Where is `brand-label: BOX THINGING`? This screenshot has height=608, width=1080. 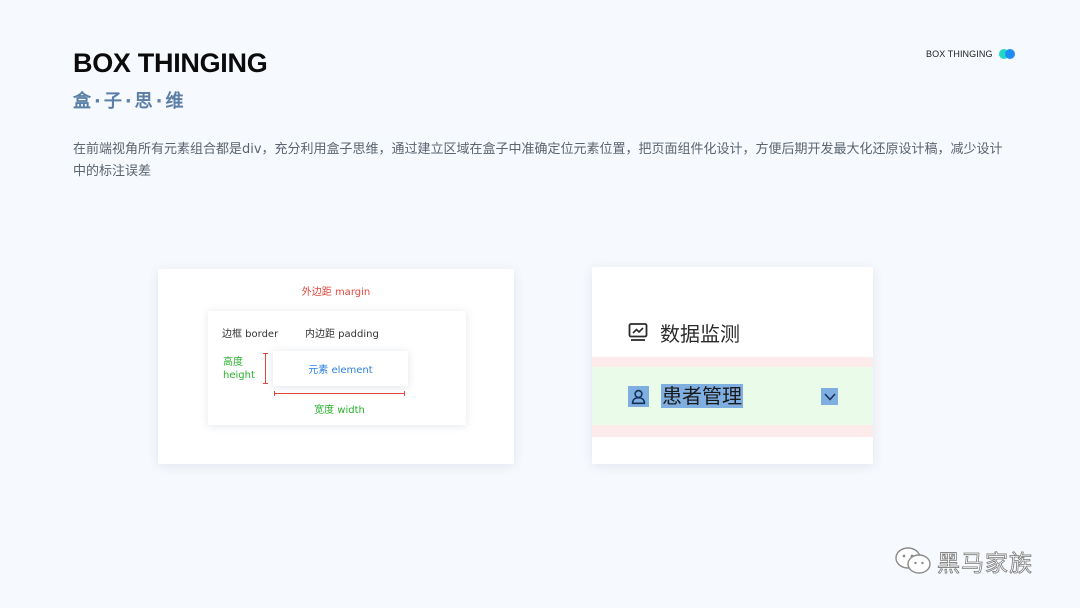
brand-label: BOX THINGING is located at coordinates (959, 54).